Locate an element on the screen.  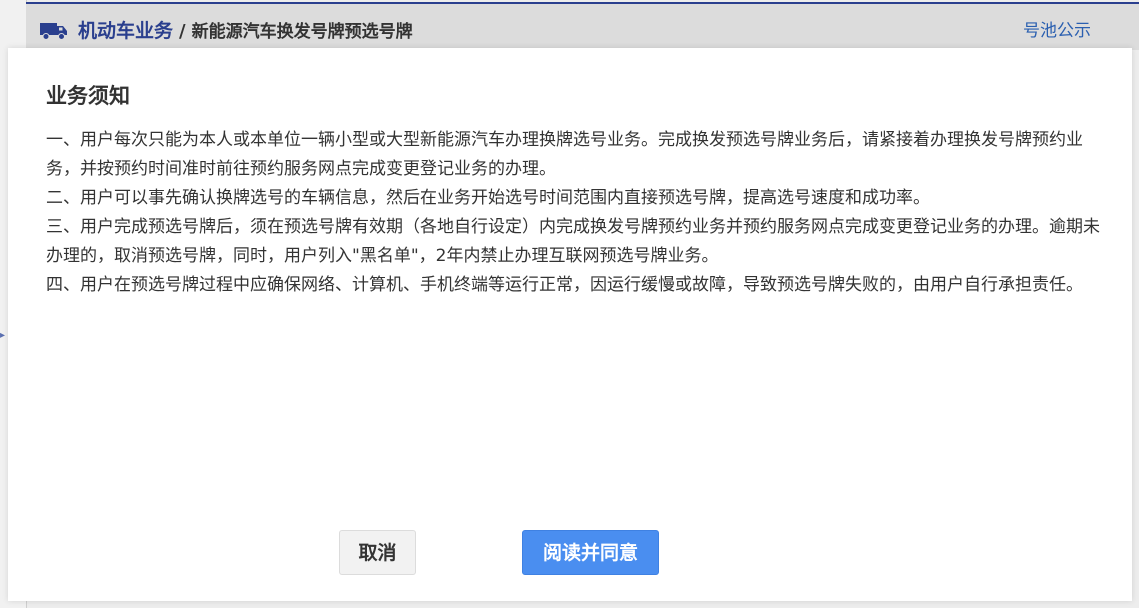
cancel-button: 取消 is located at coordinates (377, 552).